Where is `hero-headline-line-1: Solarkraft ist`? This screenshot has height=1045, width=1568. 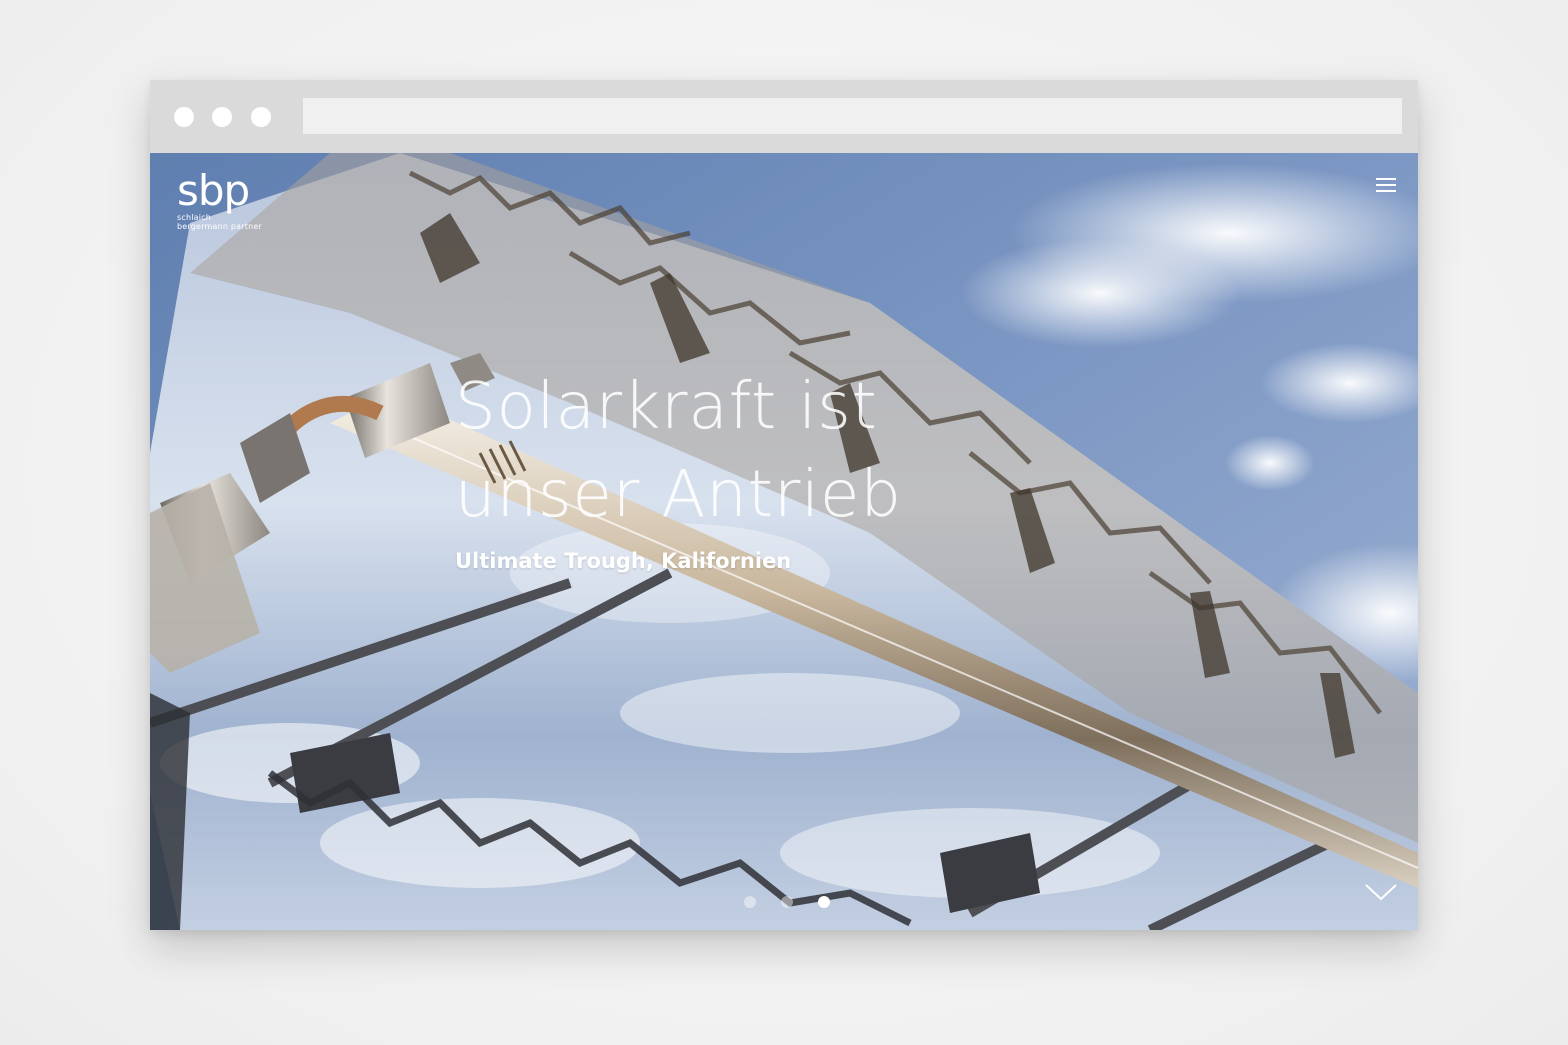
hero-headline-line-1: Solarkraft ist is located at coordinates (666, 407).